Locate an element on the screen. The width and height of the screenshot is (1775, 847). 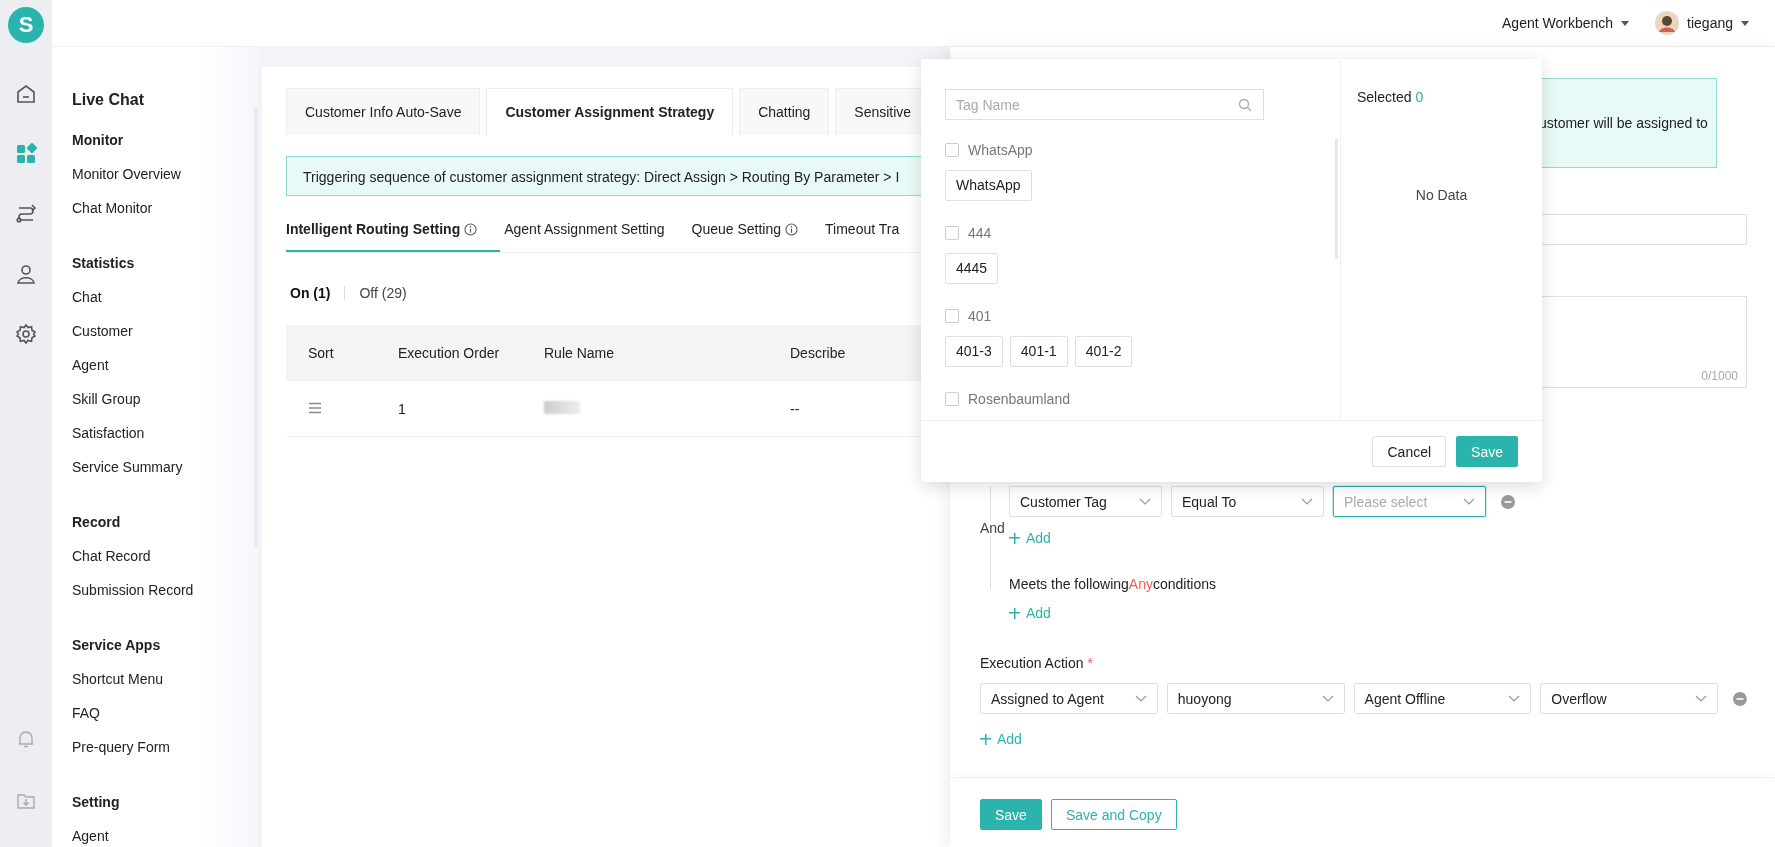
condition-text: Meets the followingAnyconditions is located at coordinates (1113, 584).